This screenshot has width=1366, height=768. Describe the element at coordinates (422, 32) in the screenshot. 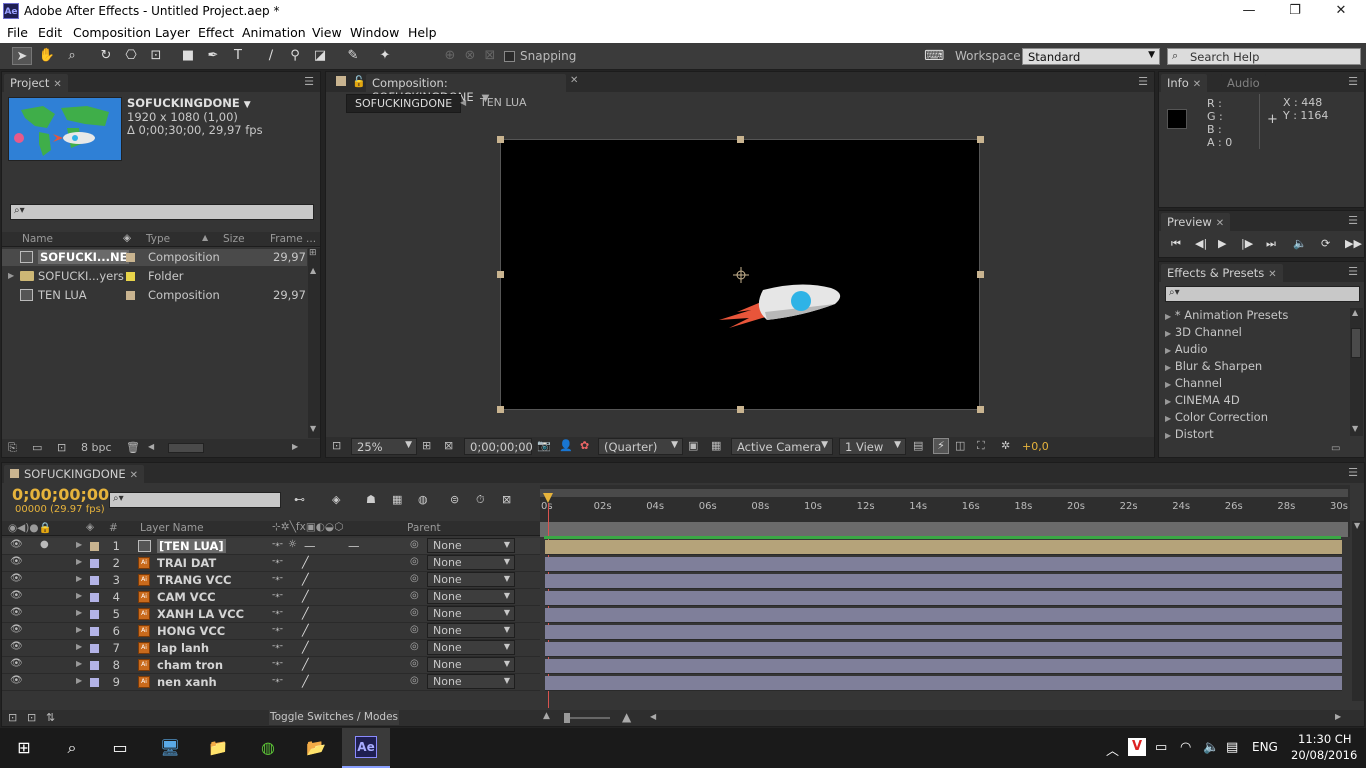

I see `menu-help: Help` at that location.